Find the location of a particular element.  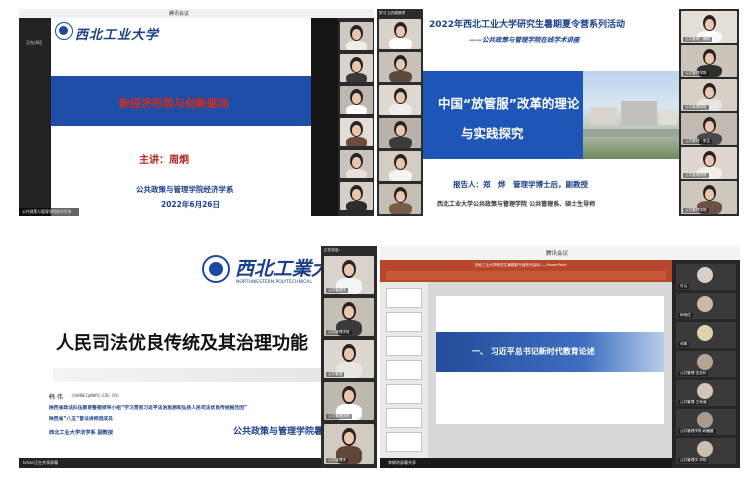

ppt-title: 西北工业大学研究生暑期夏令营系列活动——PowerPoint is located at coordinates (521, 265).